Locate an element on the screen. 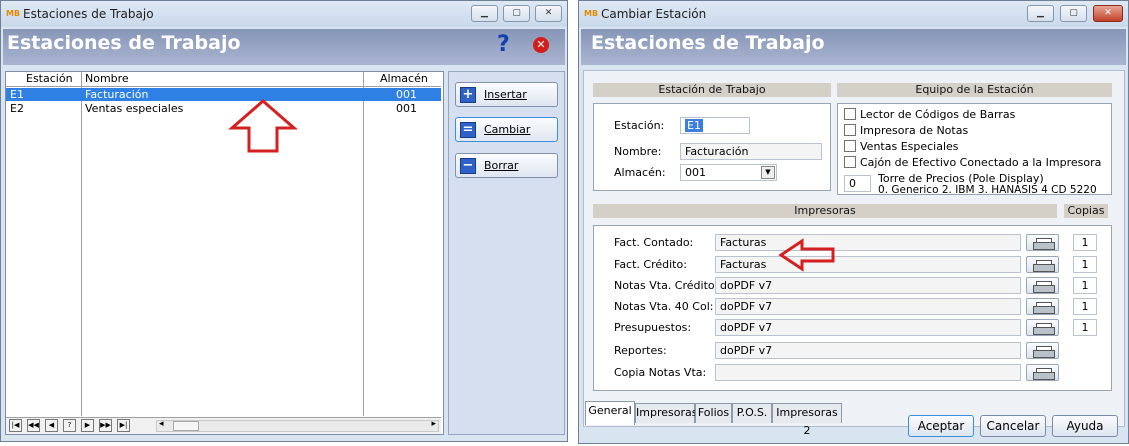  grid-divider is located at coordinates (363, 244).